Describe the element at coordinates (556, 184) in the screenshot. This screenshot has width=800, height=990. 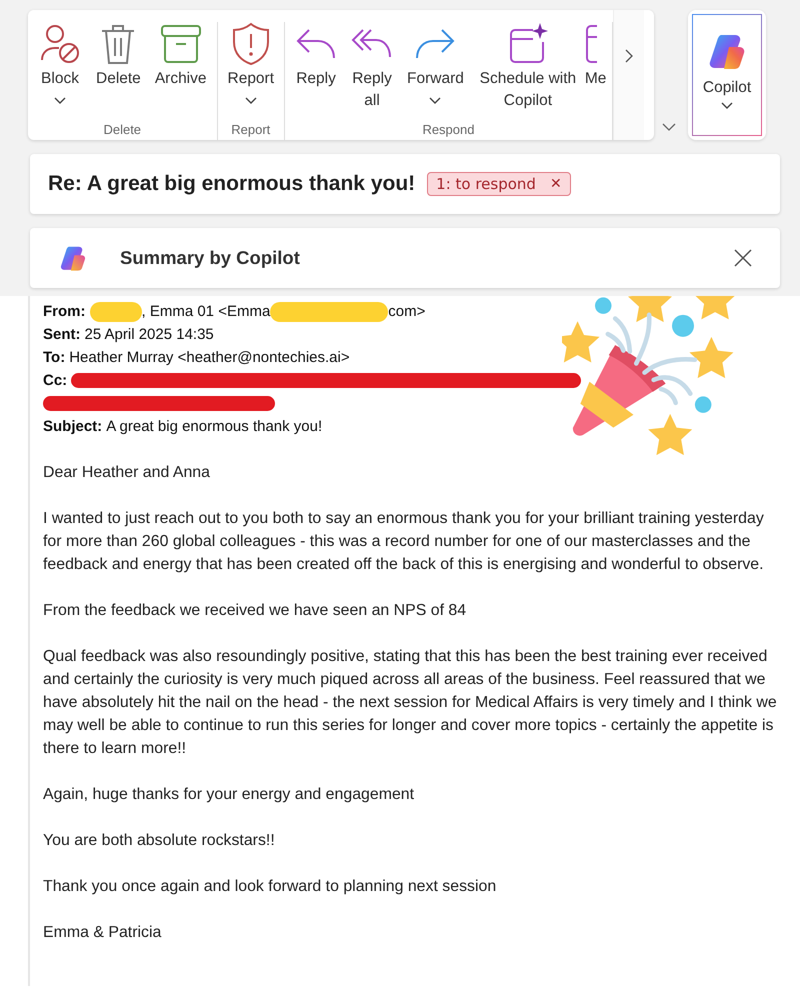
I see `remove-tag-button: ✕` at that location.